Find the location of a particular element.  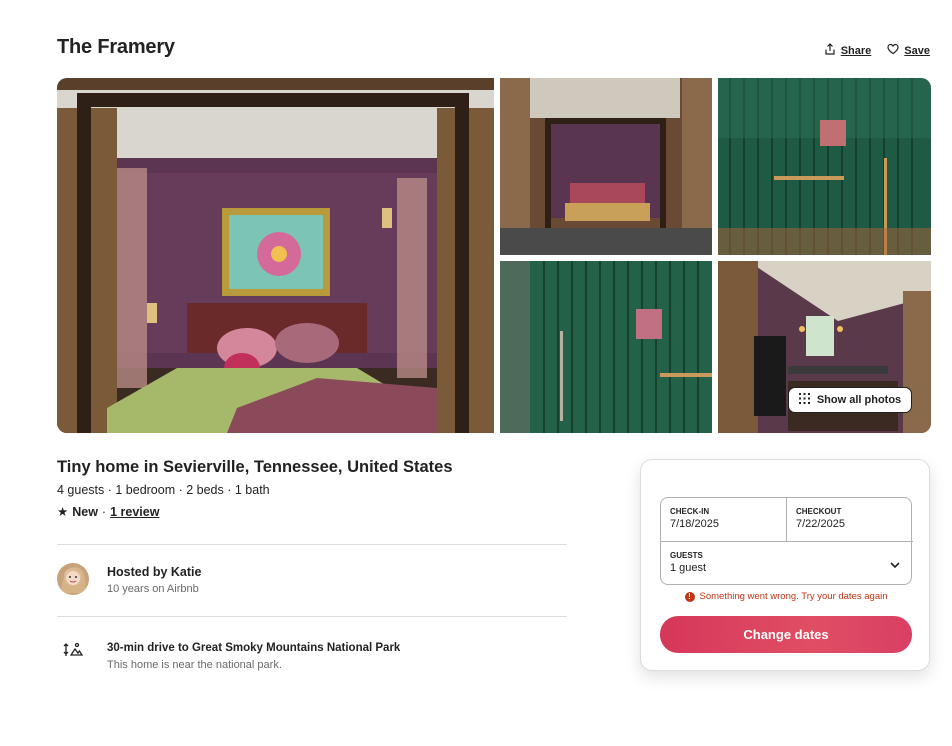

avatar is located at coordinates (73, 579).